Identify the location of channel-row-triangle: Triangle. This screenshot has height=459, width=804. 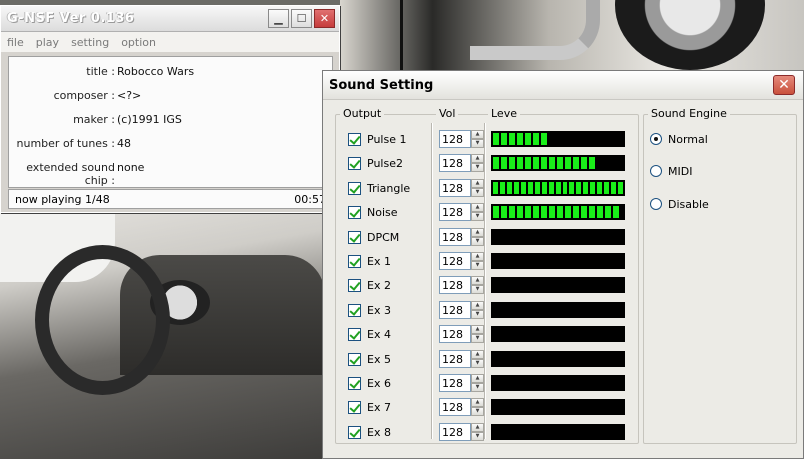
(379, 188).